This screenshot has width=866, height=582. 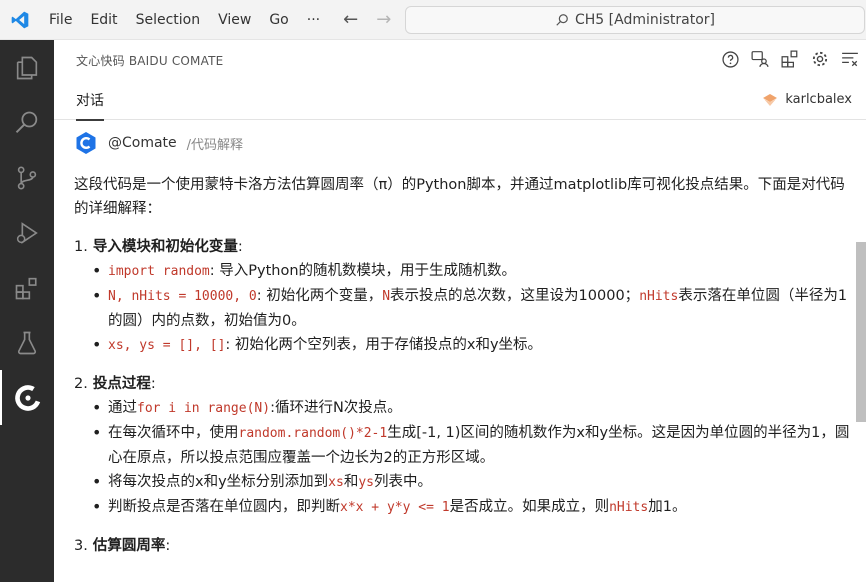 I want to click on help-icon, so click(x=730, y=59).